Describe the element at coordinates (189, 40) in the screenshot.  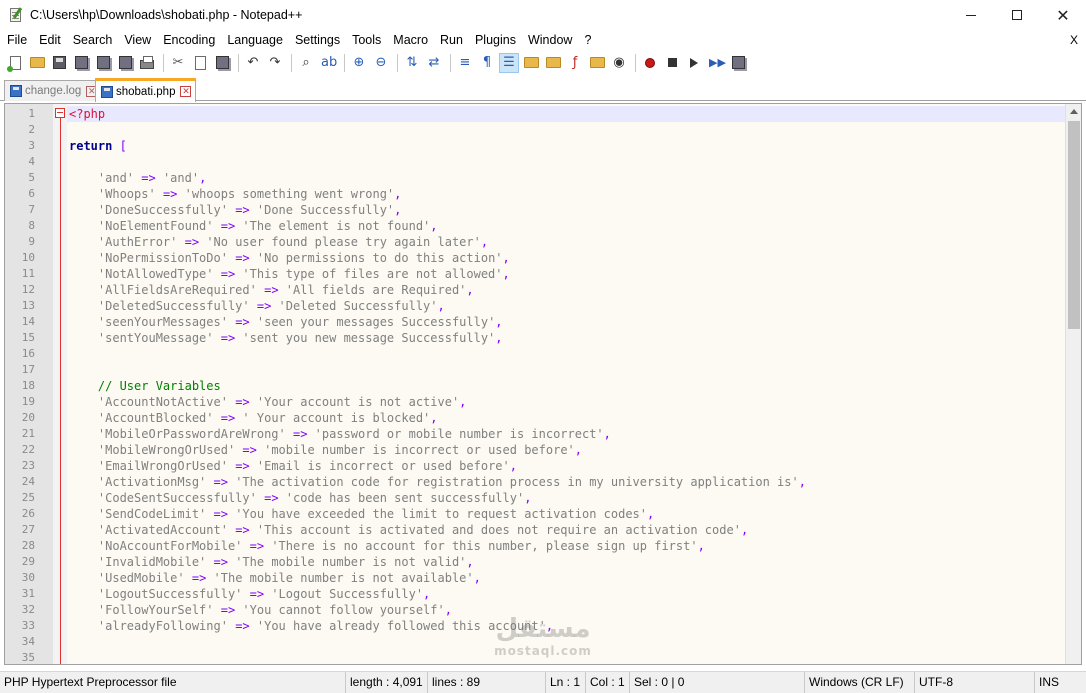
I see `menu-encoding: Encoding` at that location.